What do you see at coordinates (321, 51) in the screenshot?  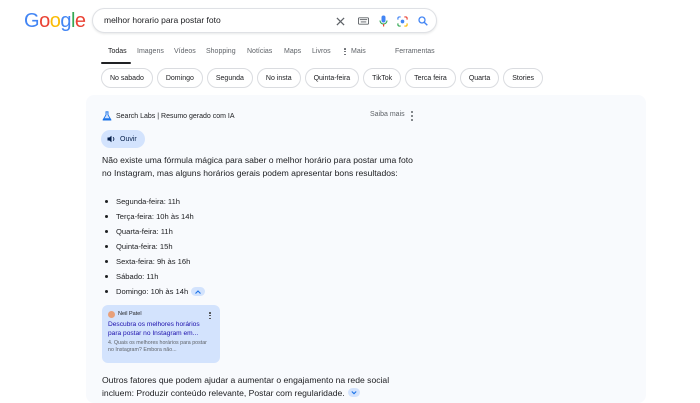 I see `tab-livros: Livros` at bounding box center [321, 51].